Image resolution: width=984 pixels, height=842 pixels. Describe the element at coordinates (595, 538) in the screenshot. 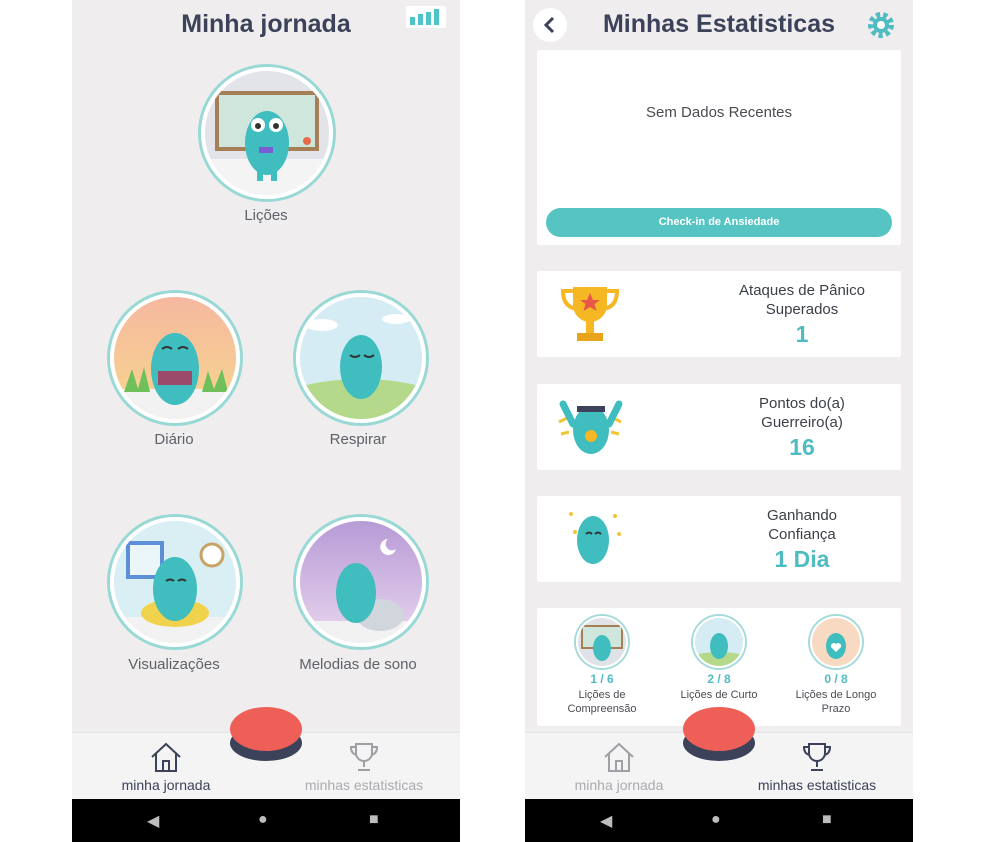

I see `monster-sparkle-icon` at that location.